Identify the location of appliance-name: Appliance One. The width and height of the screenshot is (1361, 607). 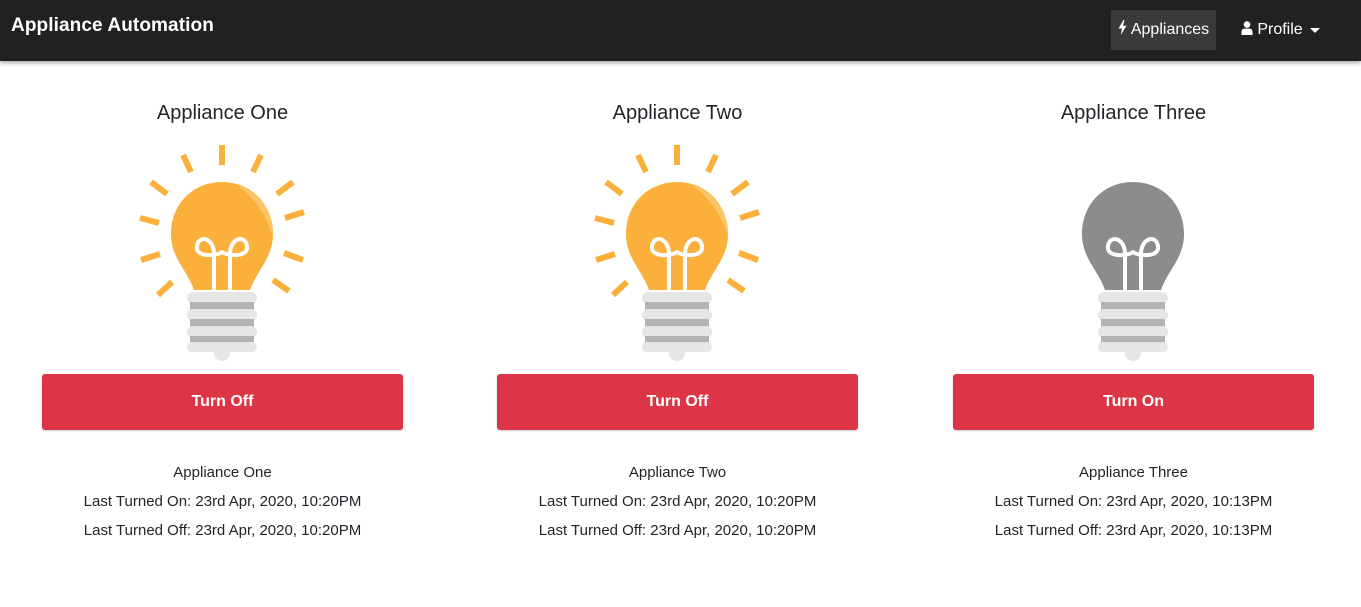
(222, 472).